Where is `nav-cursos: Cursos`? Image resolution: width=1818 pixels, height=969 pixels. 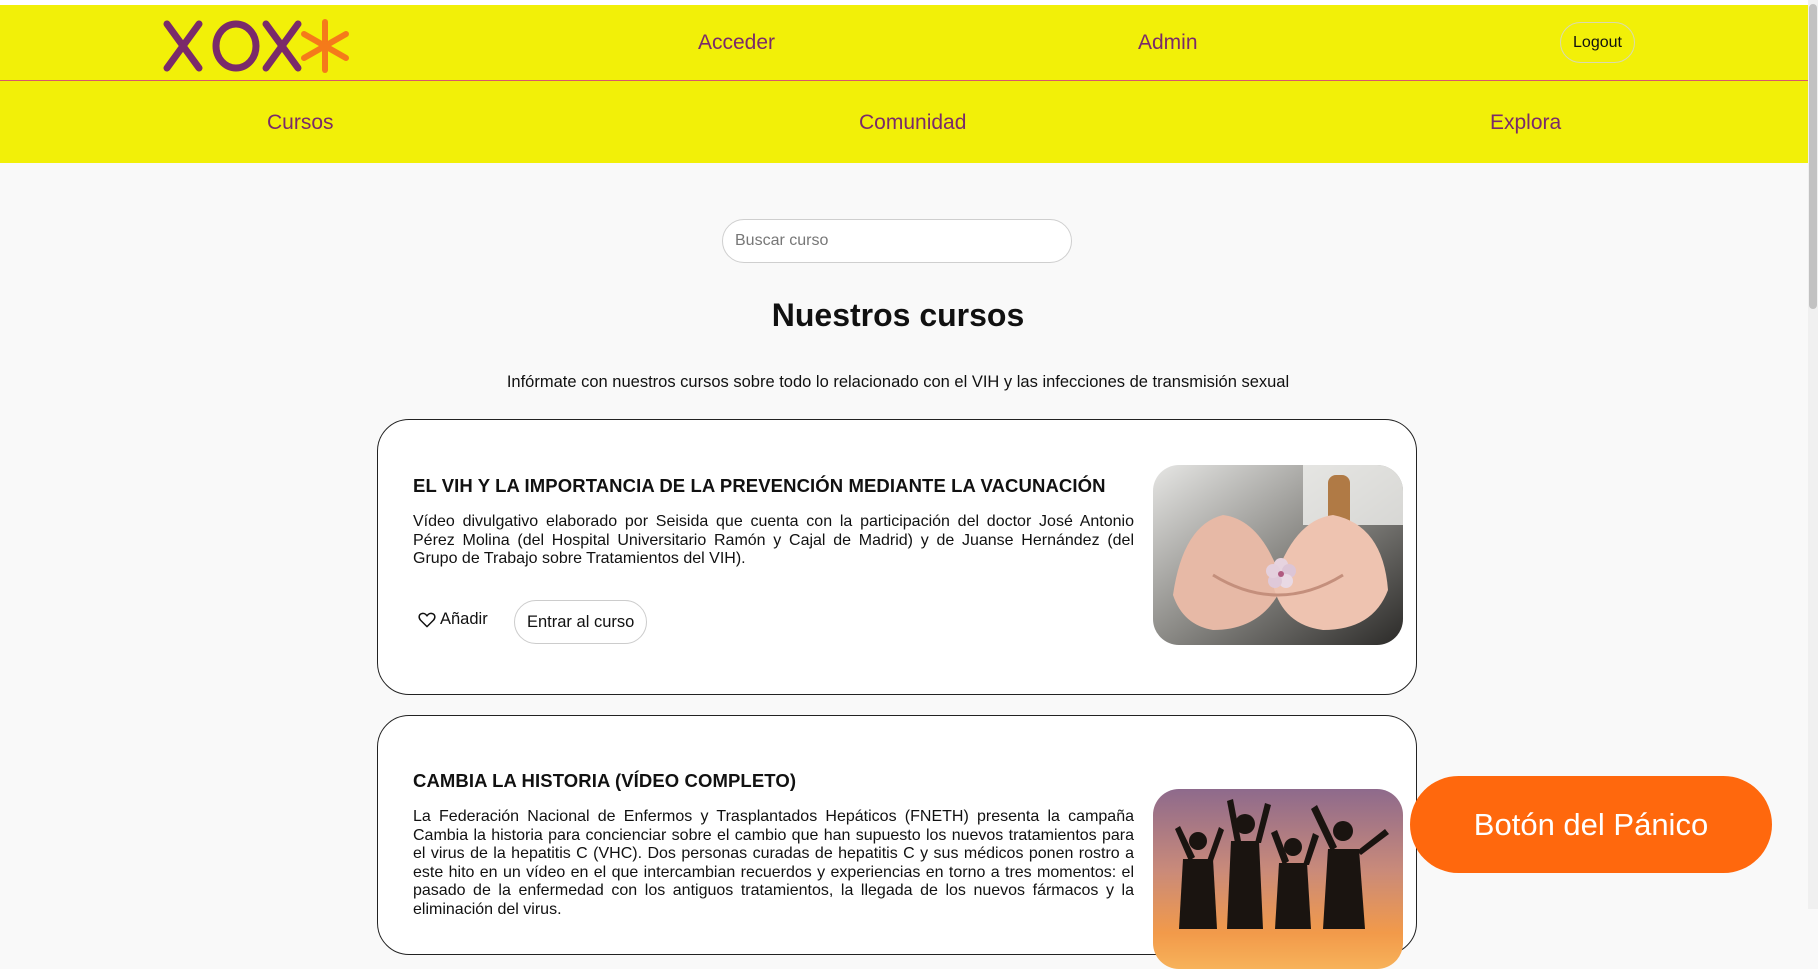 nav-cursos: Cursos is located at coordinates (300, 123).